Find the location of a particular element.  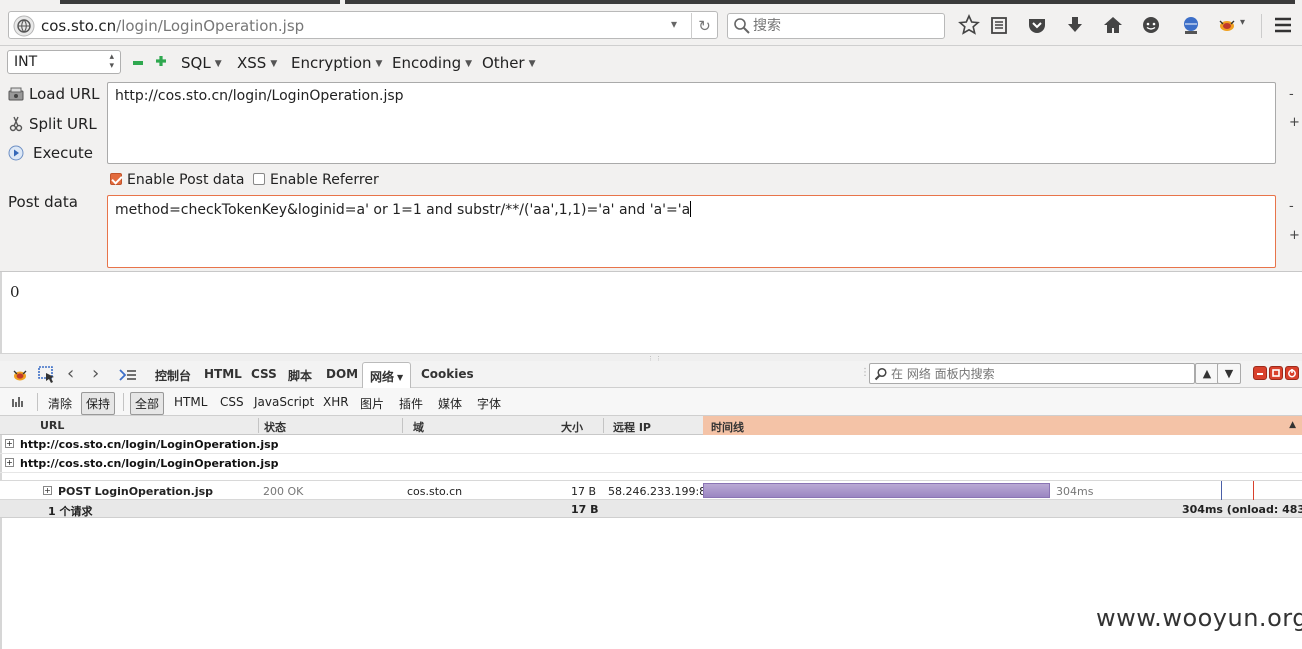

search-prev-button: ▲ is located at coordinates (1207, 373).